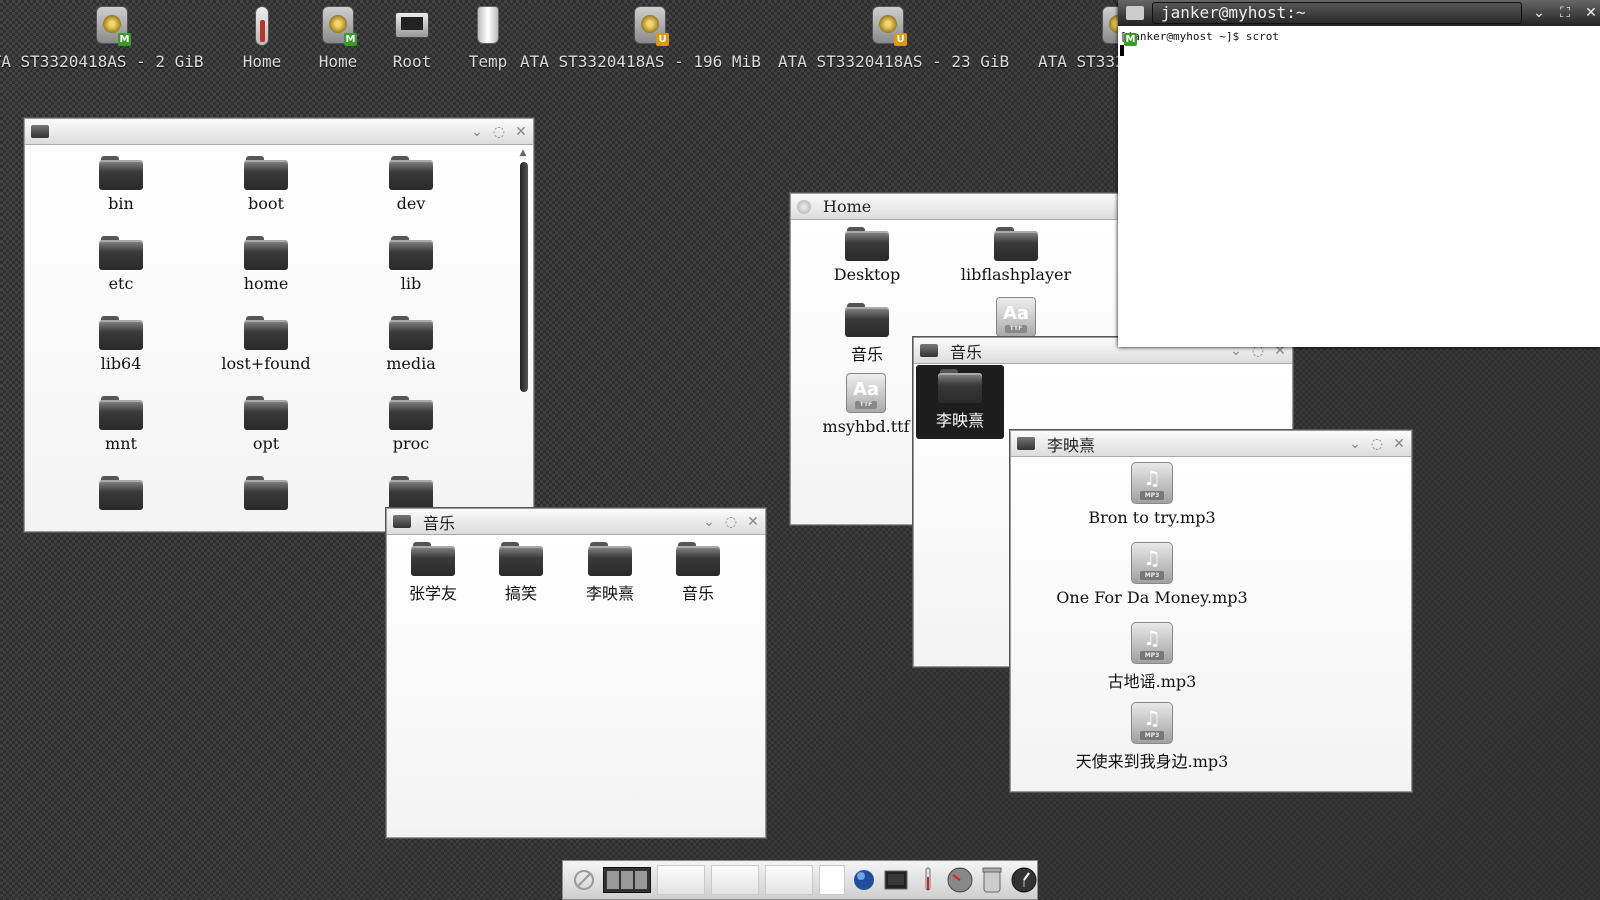  Describe the element at coordinates (1152, 737) in the screenshot. I see `audio-file-item: ♫ MP3 天使来到我身边.mp3` at that location.